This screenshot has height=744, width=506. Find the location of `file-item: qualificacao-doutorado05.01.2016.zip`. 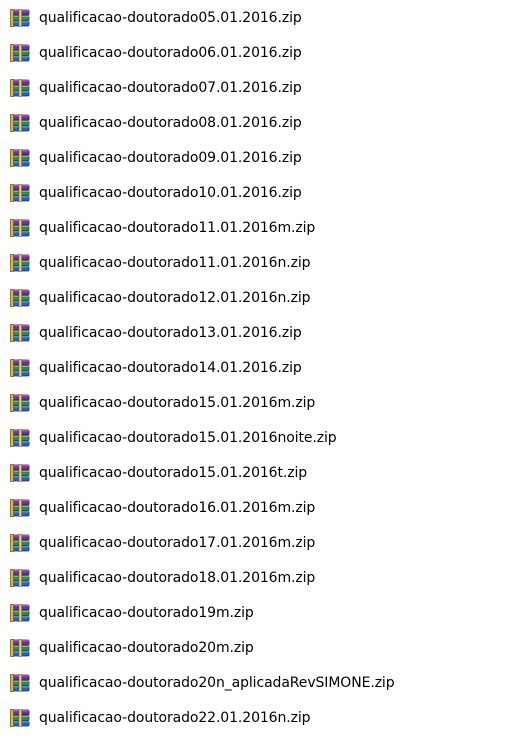

file-item: qualificacao-doutorado05.01.2016.zip is located at coordinates (202, 26).